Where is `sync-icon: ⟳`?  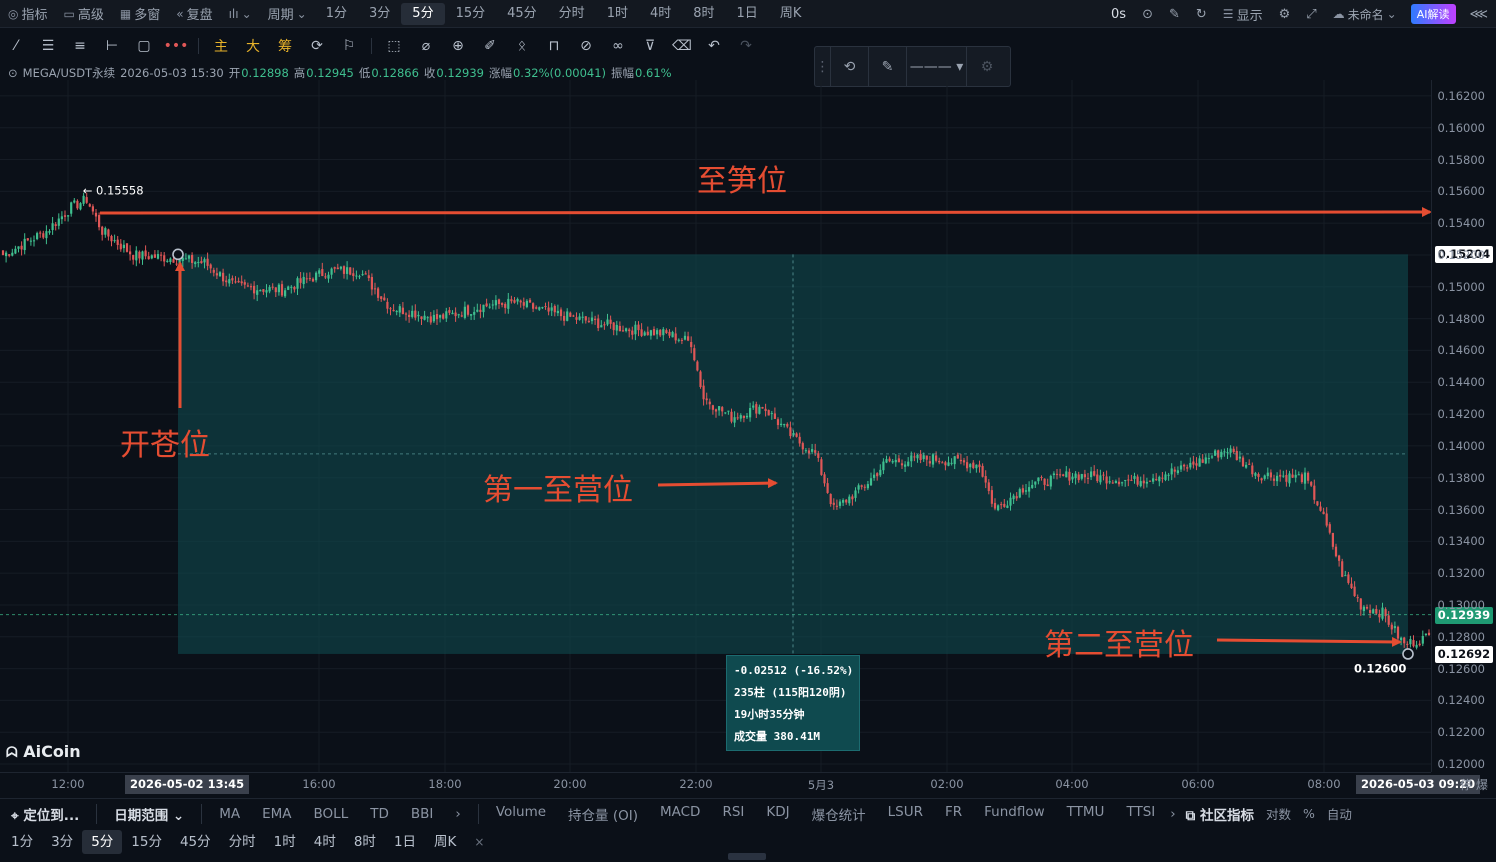 sync-icon: ⟳ is located at coordinates (317, 46).